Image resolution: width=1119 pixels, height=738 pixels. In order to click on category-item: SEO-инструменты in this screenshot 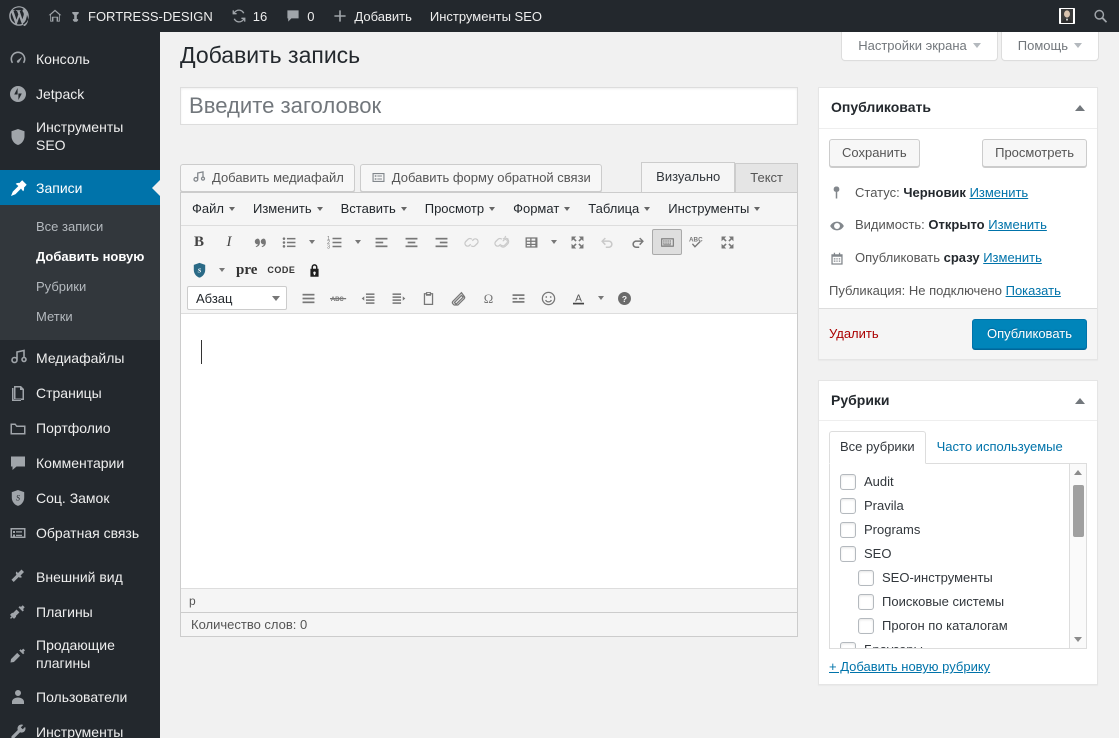, I will do `click(963, 578)`.